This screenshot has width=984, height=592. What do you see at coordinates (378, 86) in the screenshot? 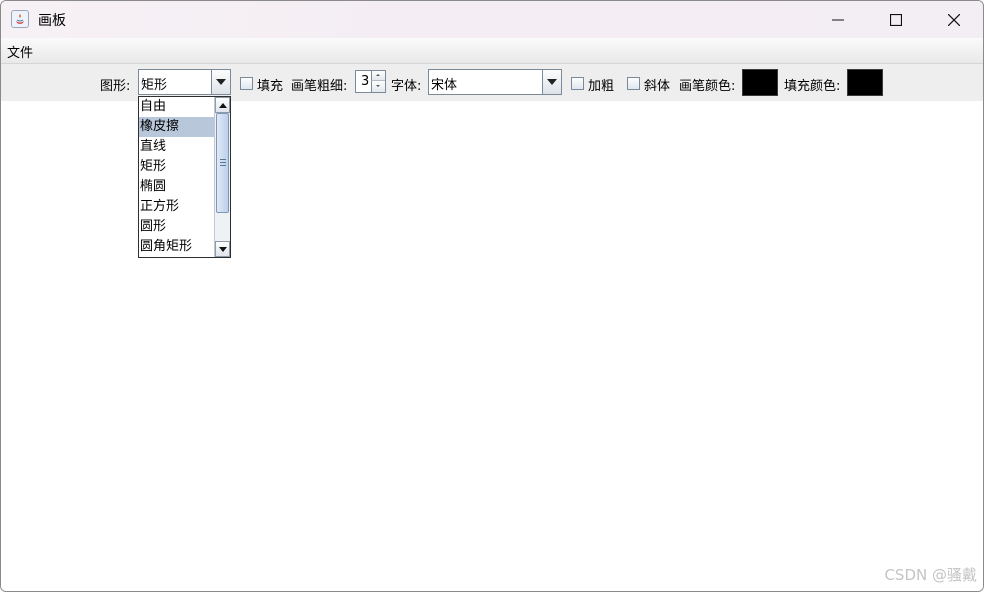
I see `spinner-down-icon` at bounding box center [378, 86].